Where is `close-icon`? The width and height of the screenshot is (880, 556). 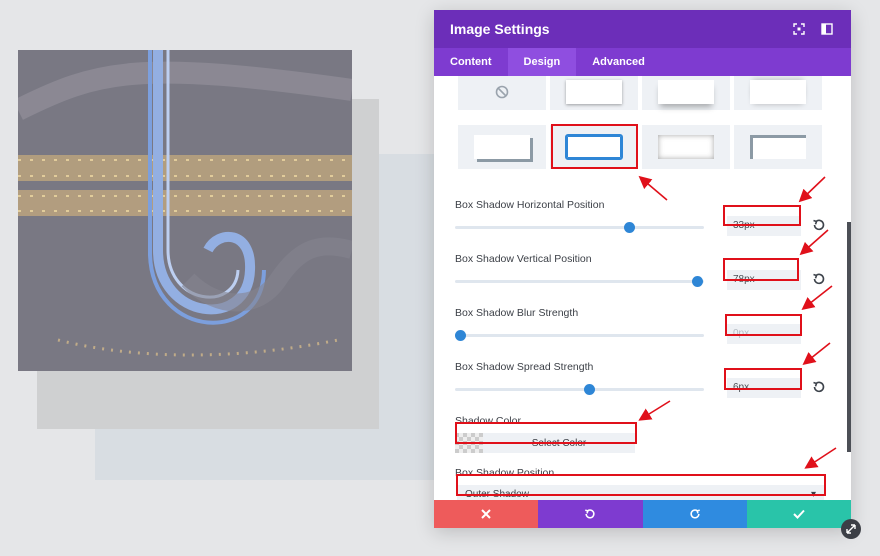 close-icon is located at coordinates (486, 514).